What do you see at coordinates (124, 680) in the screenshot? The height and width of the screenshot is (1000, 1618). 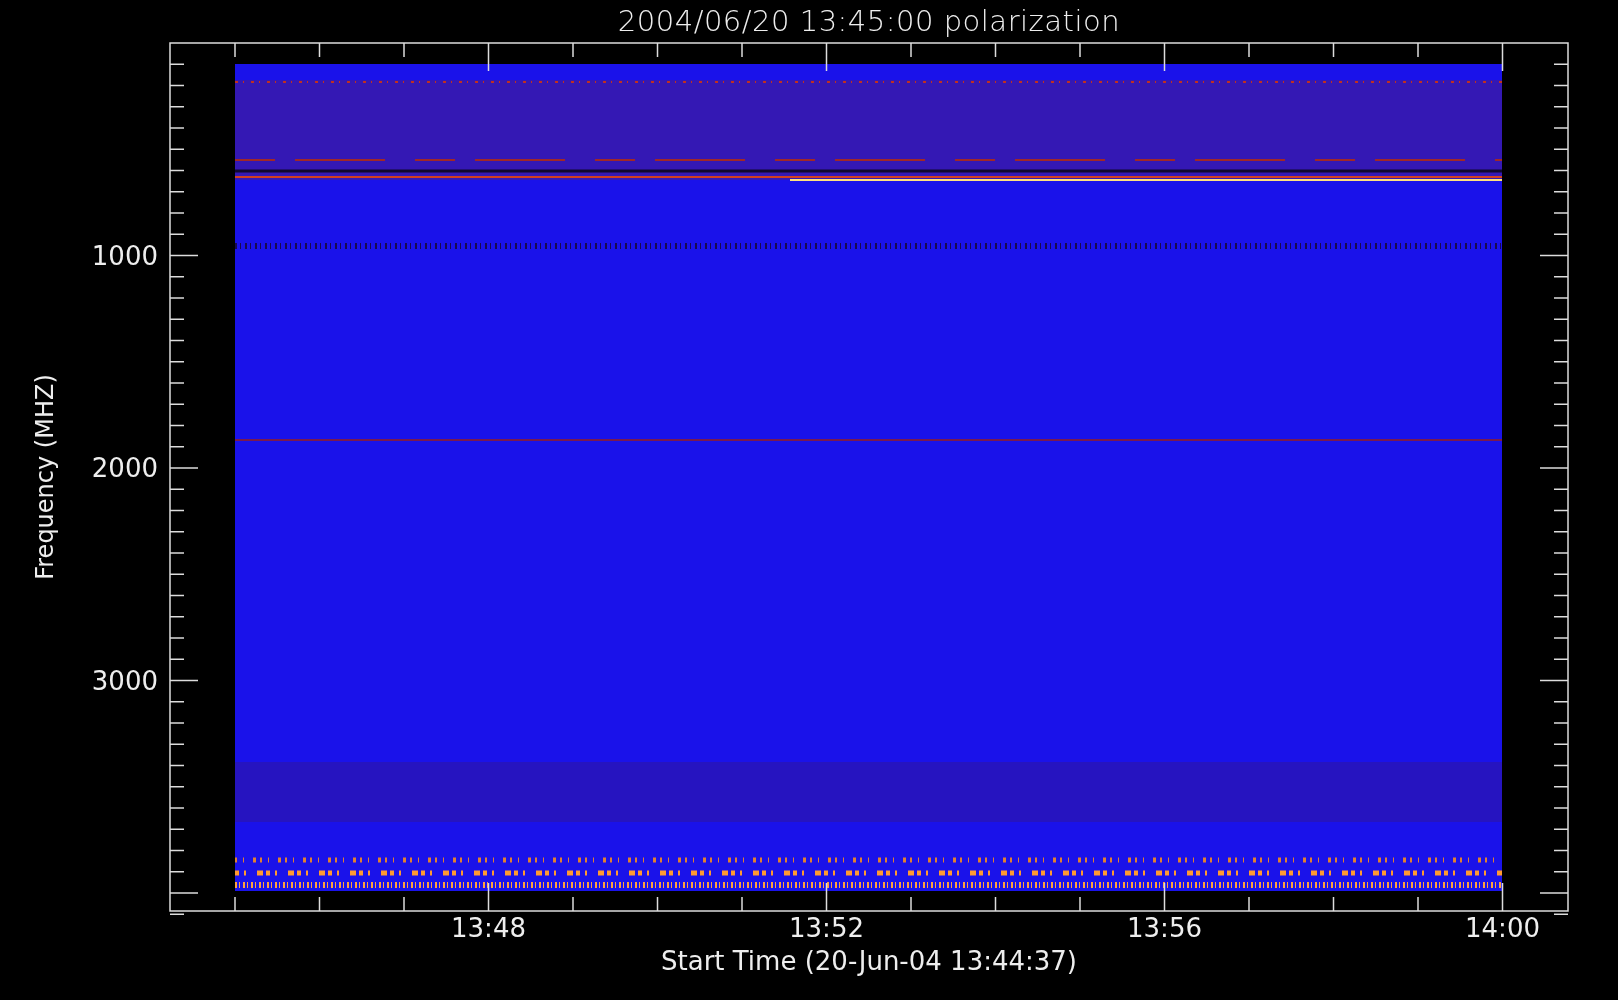 I see `tick-label: 3000` at bounding box center [124, 680].